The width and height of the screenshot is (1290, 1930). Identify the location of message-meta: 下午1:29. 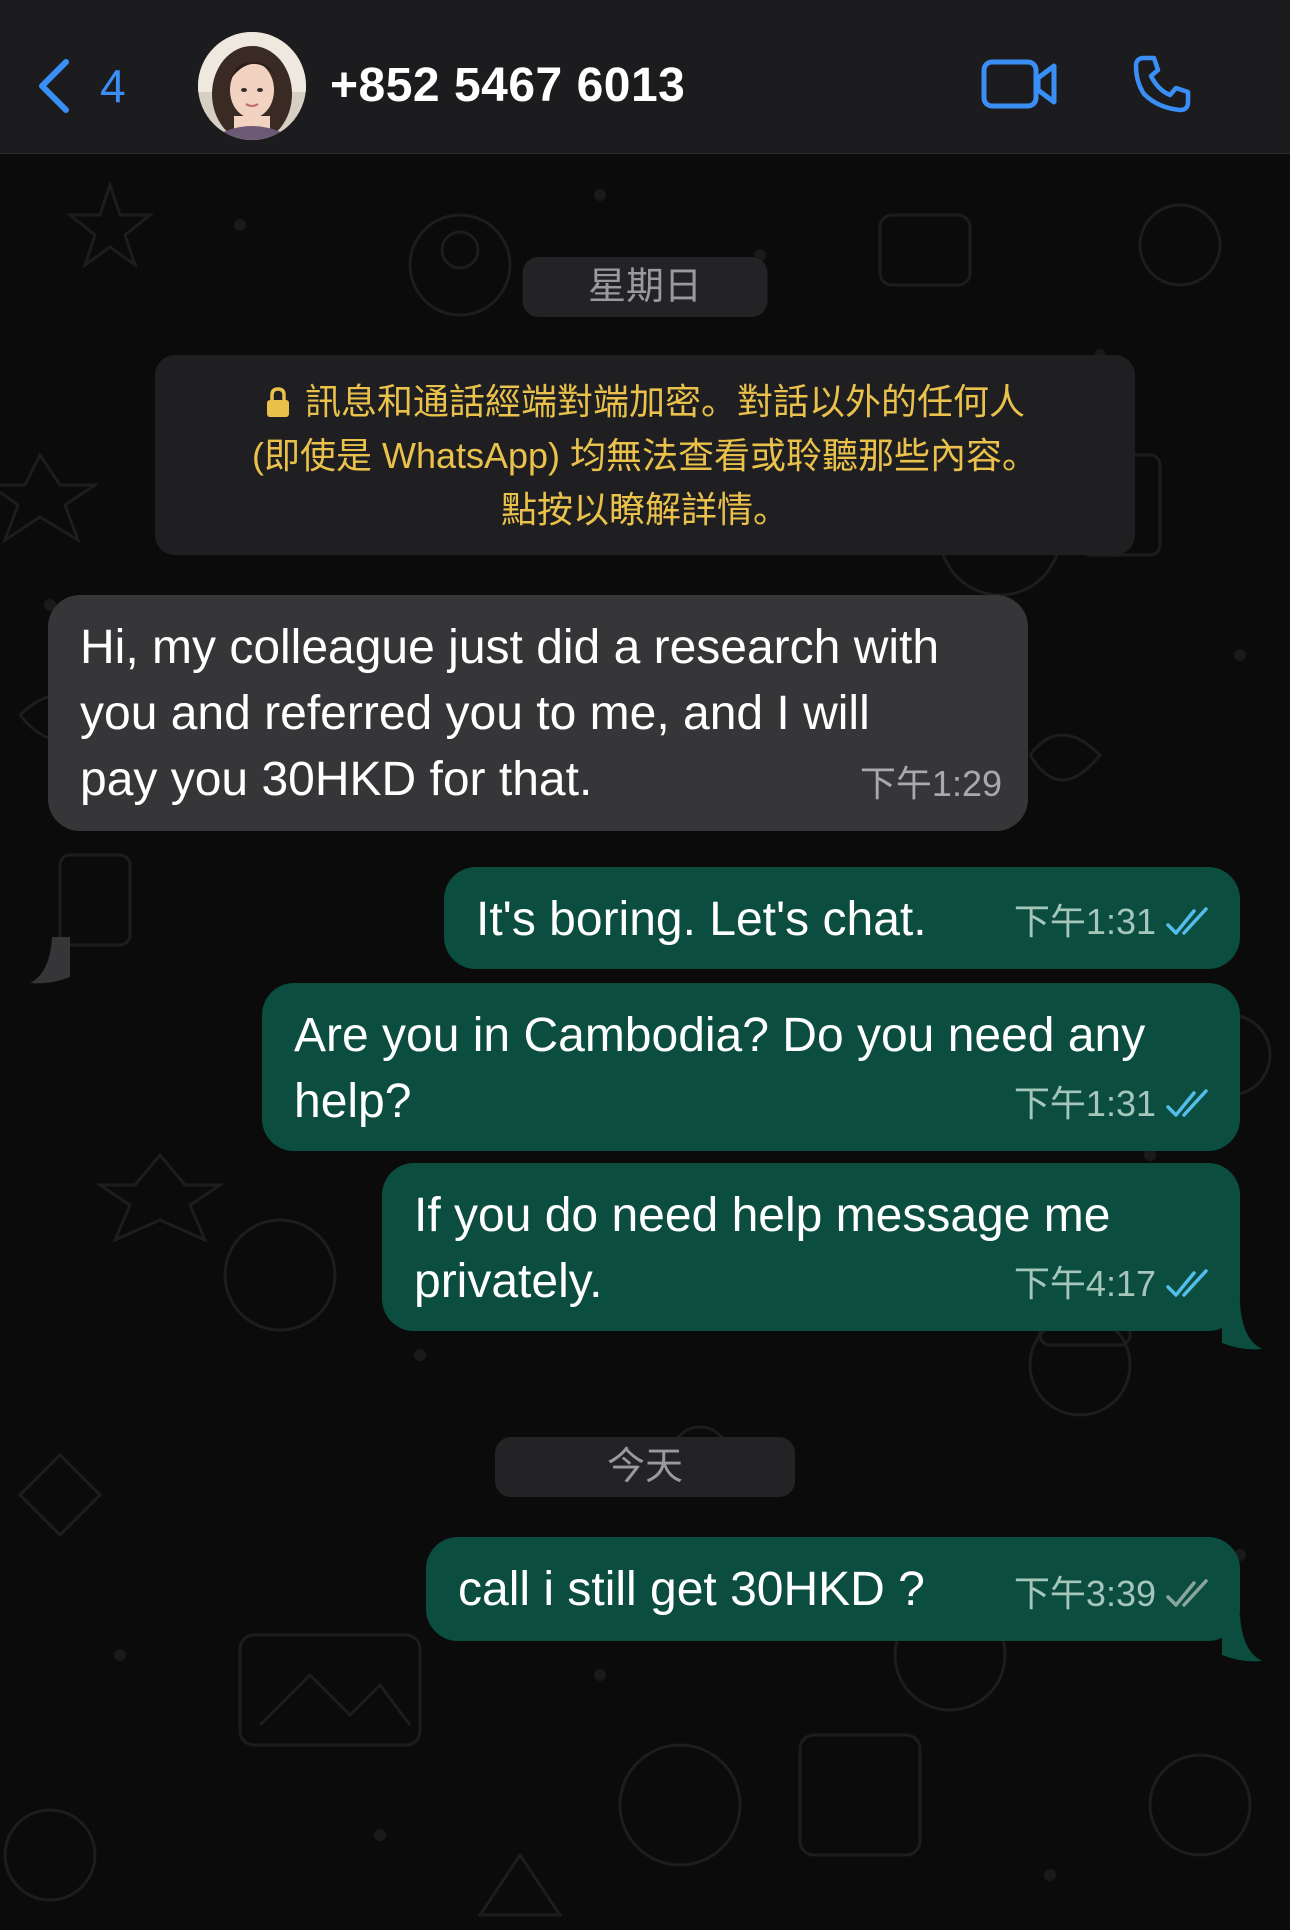
(931, 784).